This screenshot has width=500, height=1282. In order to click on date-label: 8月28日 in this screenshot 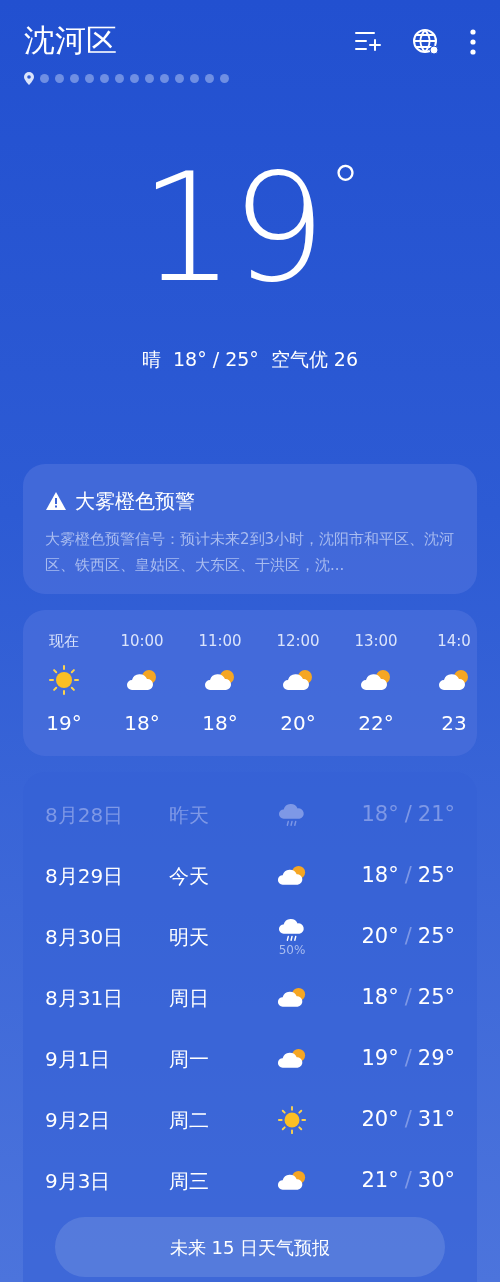, I will do `click(85, 815)`.